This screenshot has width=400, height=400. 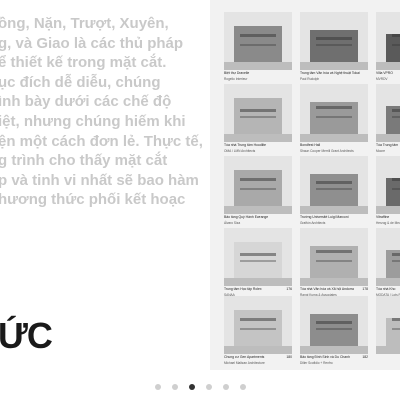 What do you see at coordinates (86, 102) in the screenshot?
I see `body-line: ình bày dưới các chế độ` at bounding box center [86, 102].